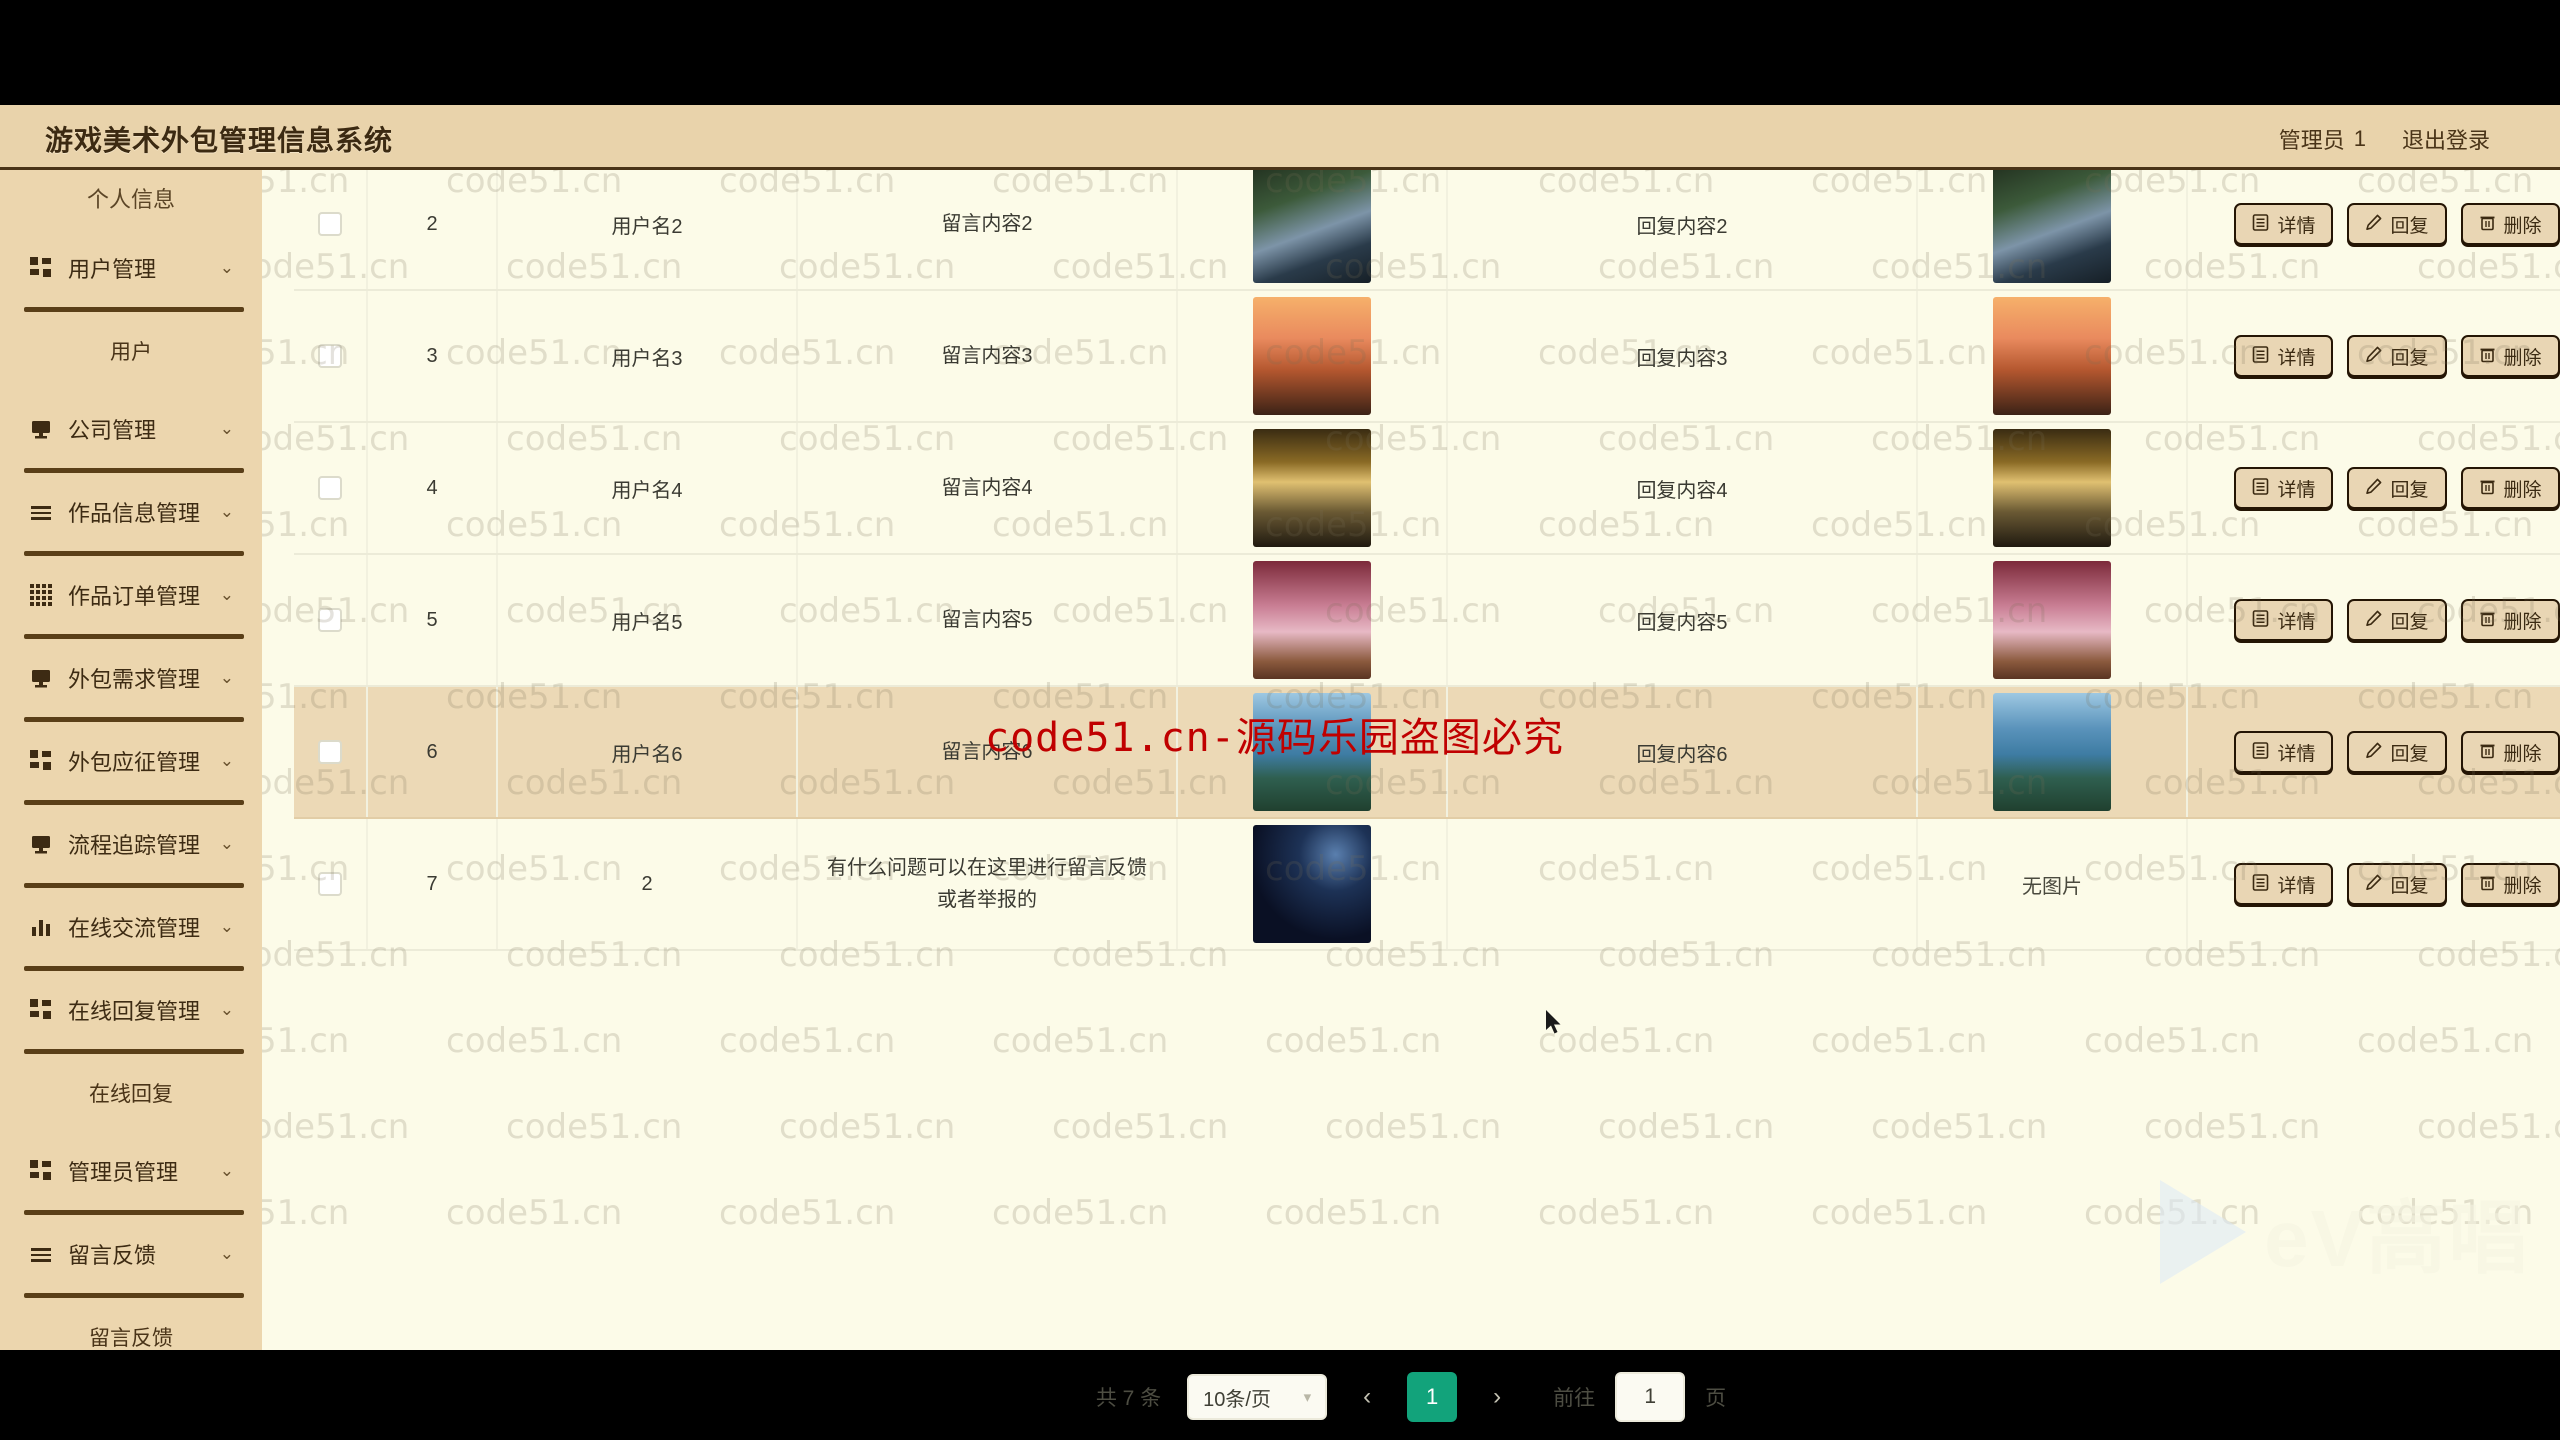 The height and width of the screenshot is (1440, 2560). I want to click on monitor-icon, so click(41, 678).